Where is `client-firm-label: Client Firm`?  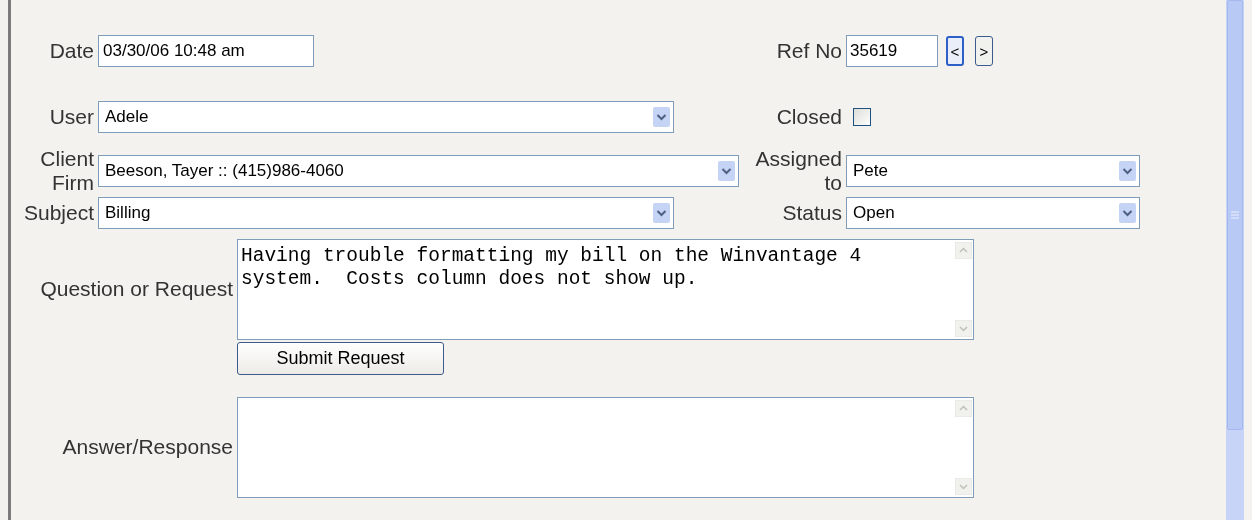
client-firm-label: Client Firm is located at coordinates (67, 171).